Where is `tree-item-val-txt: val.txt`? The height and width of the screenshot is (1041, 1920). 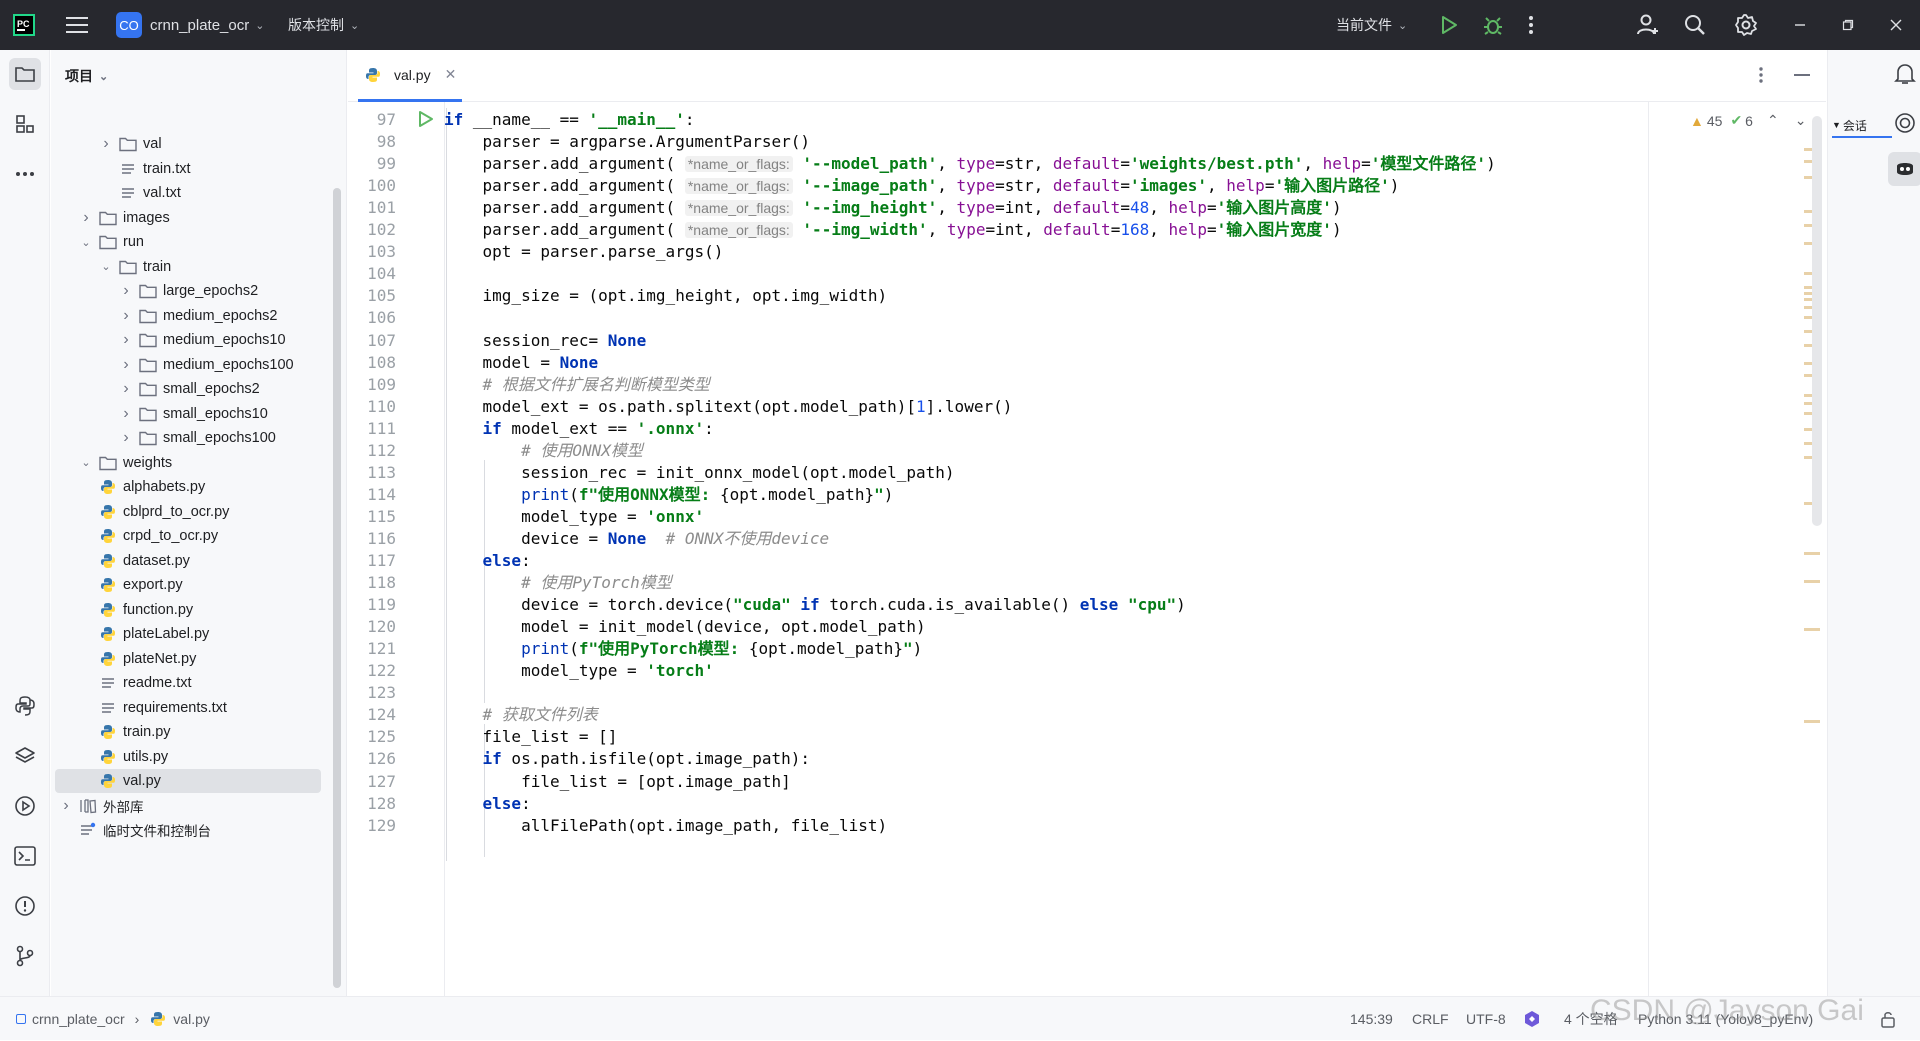
tree-item-val-txt: val.txt is located at coordinates (188, 193).